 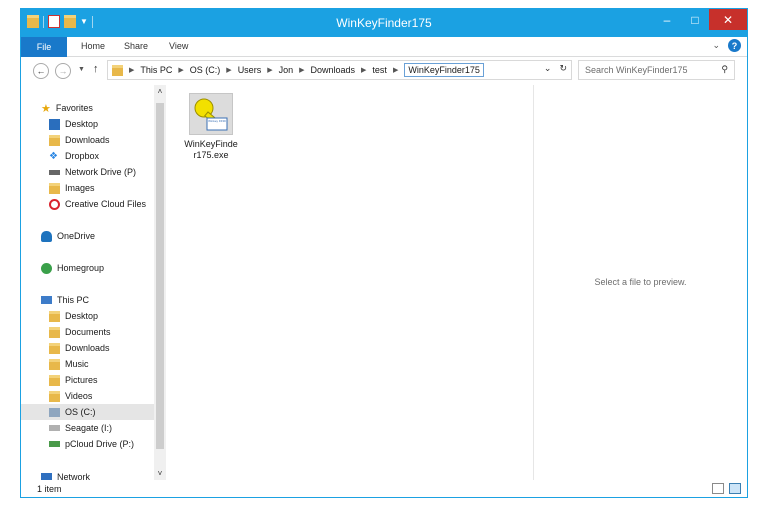 What do you see at coordinates (54, 332) in the screenshot?
I see `documents-folder-icon` at bounding box center [54, 332].